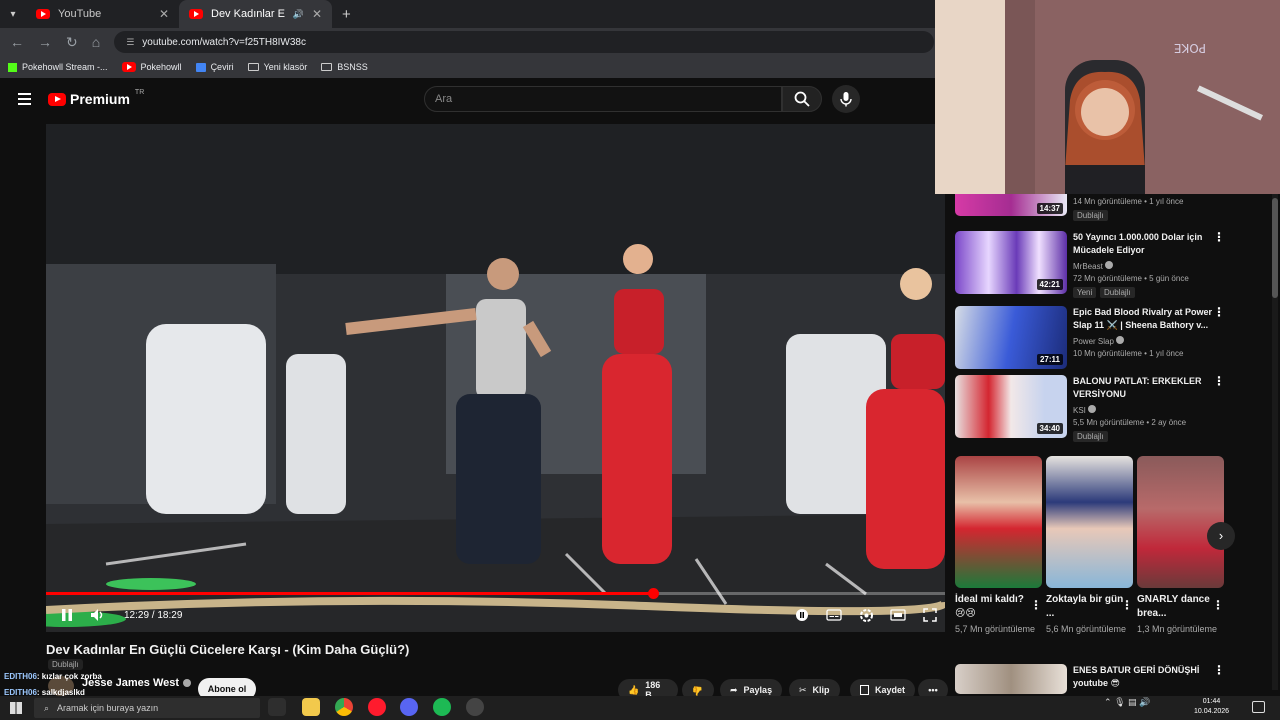 The image size is (1280, 720). What do you see at coordinates (1275, 442) in the screenshot?
I see `scrollbar` at bounding box center [1275, 442].